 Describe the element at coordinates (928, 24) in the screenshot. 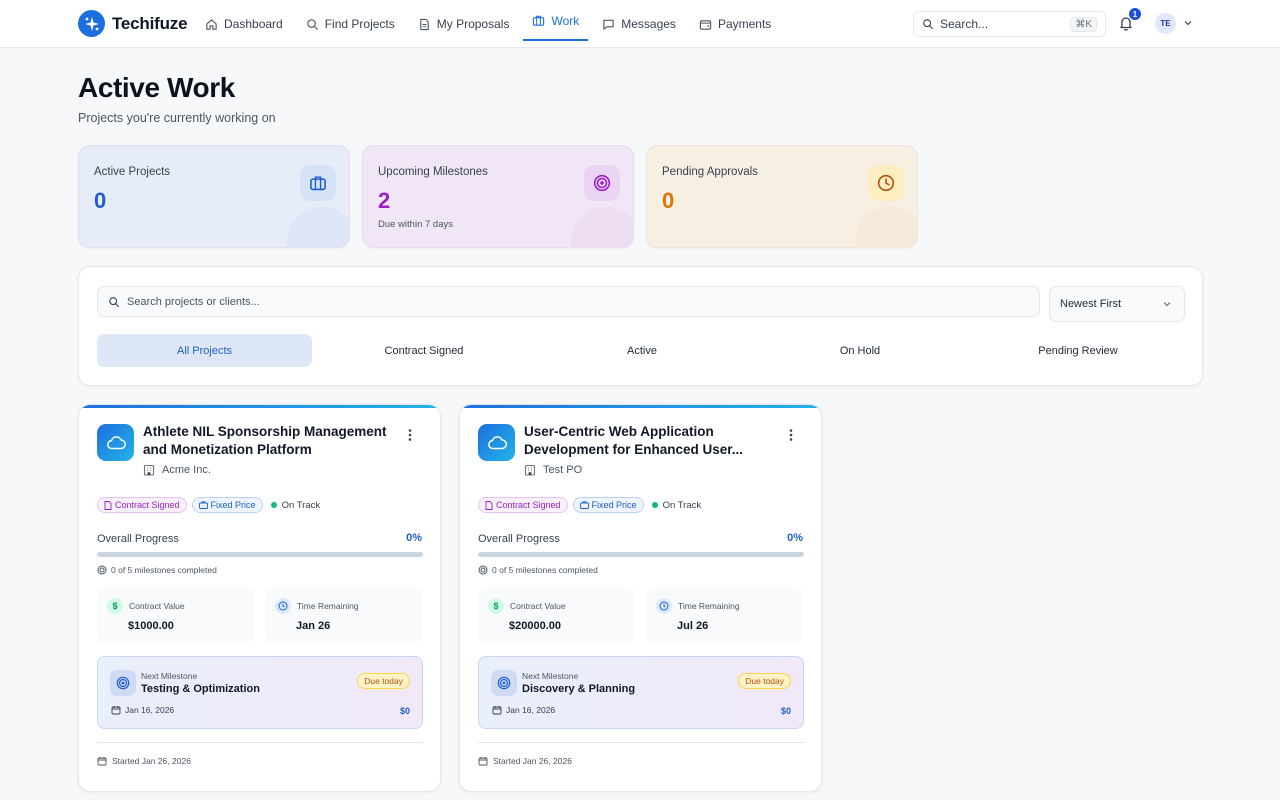

I see `search-icon` at that location.